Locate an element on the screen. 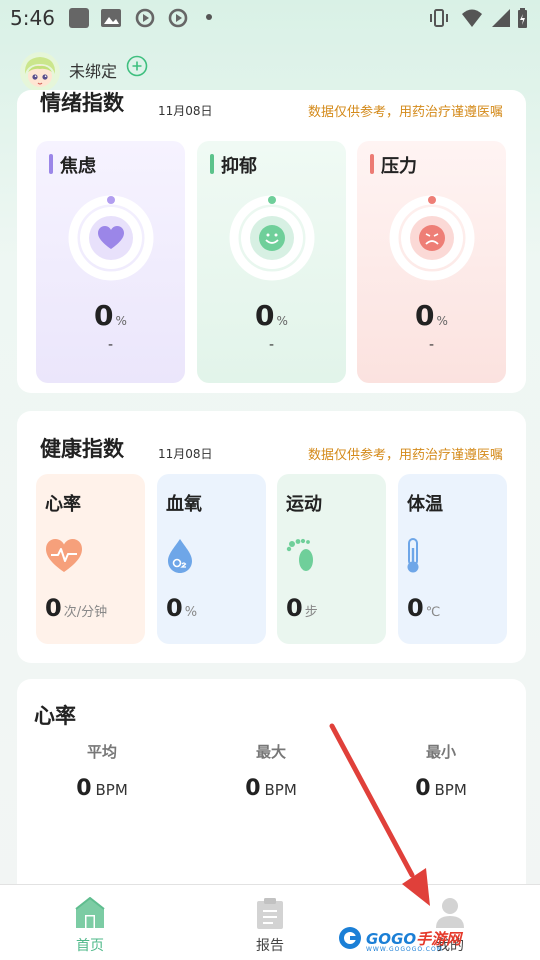  emotion-tile-stress: 压力 0% - is located at coordinates (431, 262).